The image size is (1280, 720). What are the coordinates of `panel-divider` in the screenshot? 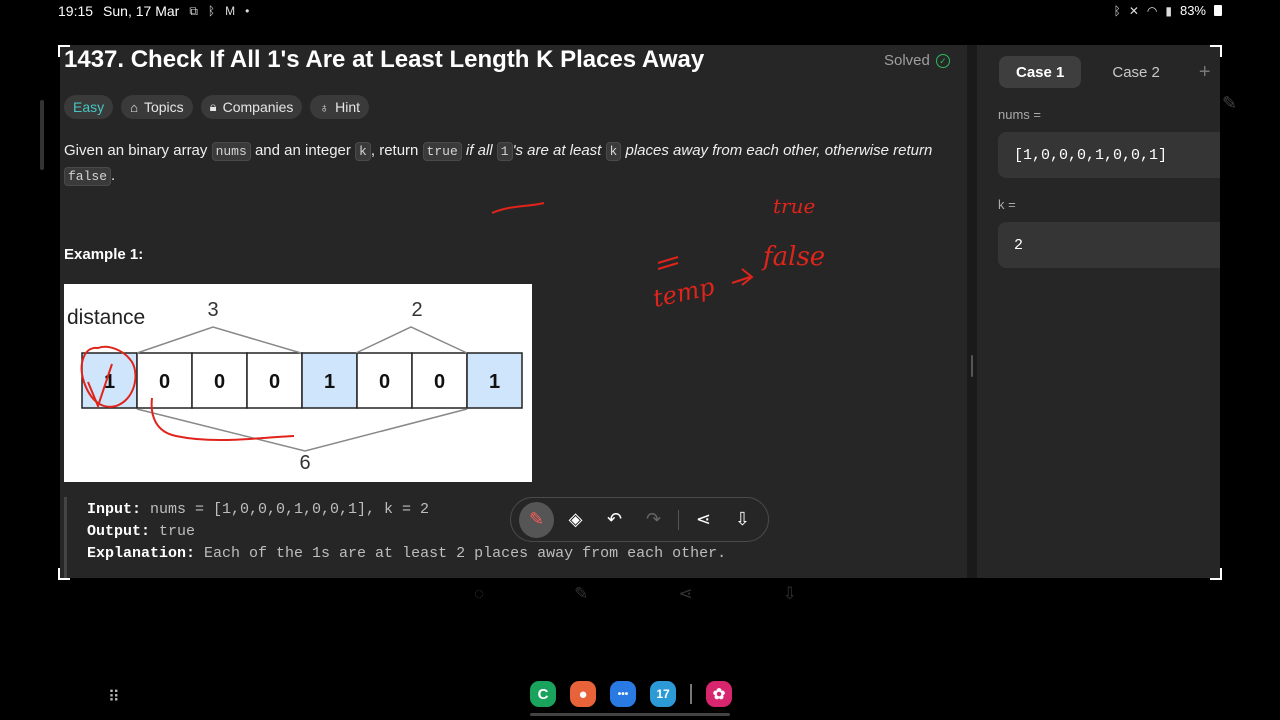 It's located at (972, 311).